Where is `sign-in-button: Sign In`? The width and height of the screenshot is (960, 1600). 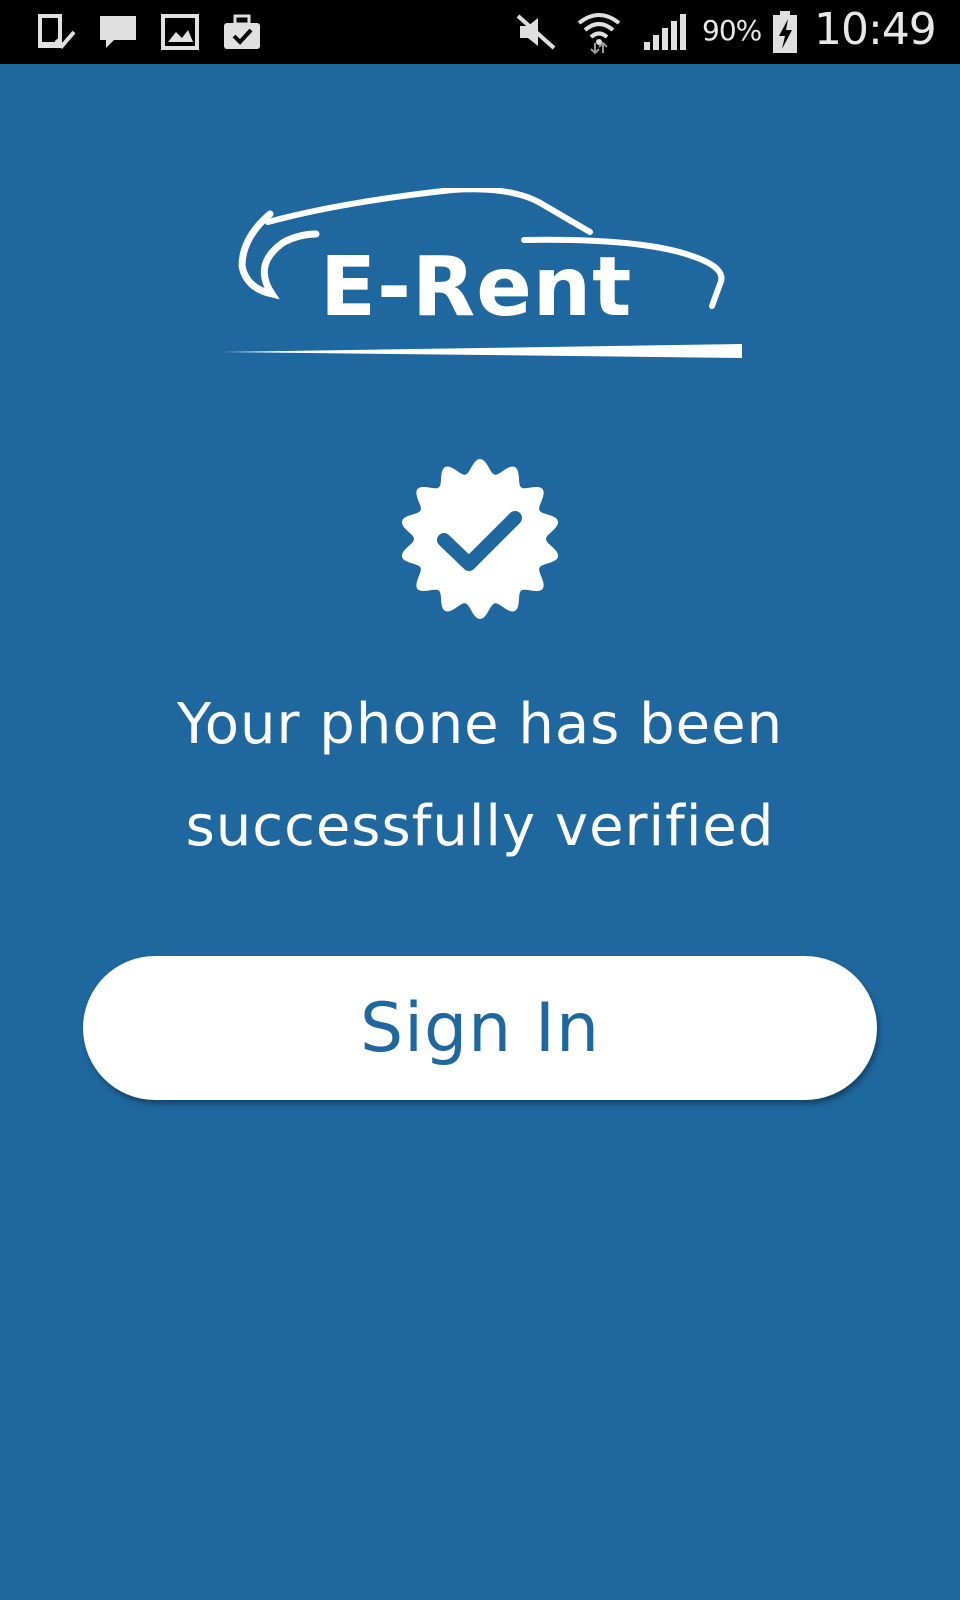 sign-in-button: Sign In is located at coordinates (480, 1028).